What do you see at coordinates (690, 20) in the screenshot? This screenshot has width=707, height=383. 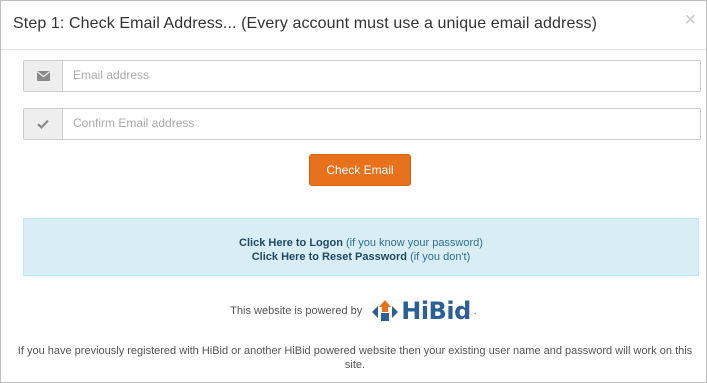 I see `close-icon: ×` at bounding box center [690, 20].